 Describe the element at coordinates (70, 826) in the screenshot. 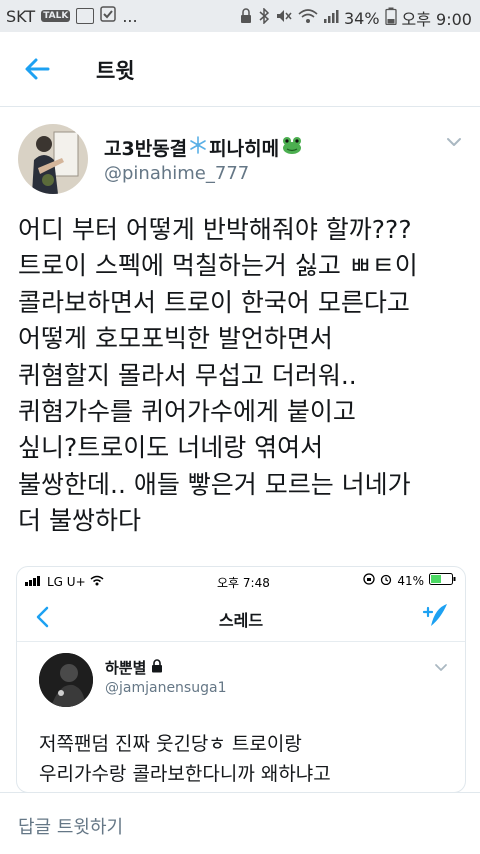

I see `reply-input: 답글 트윗하기` at that location.